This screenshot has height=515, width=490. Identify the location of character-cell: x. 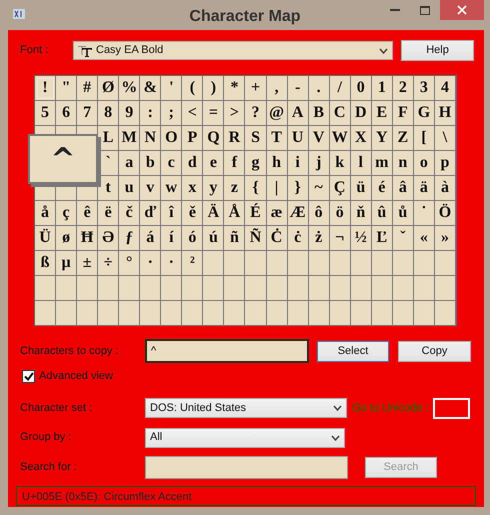
(193, 188).